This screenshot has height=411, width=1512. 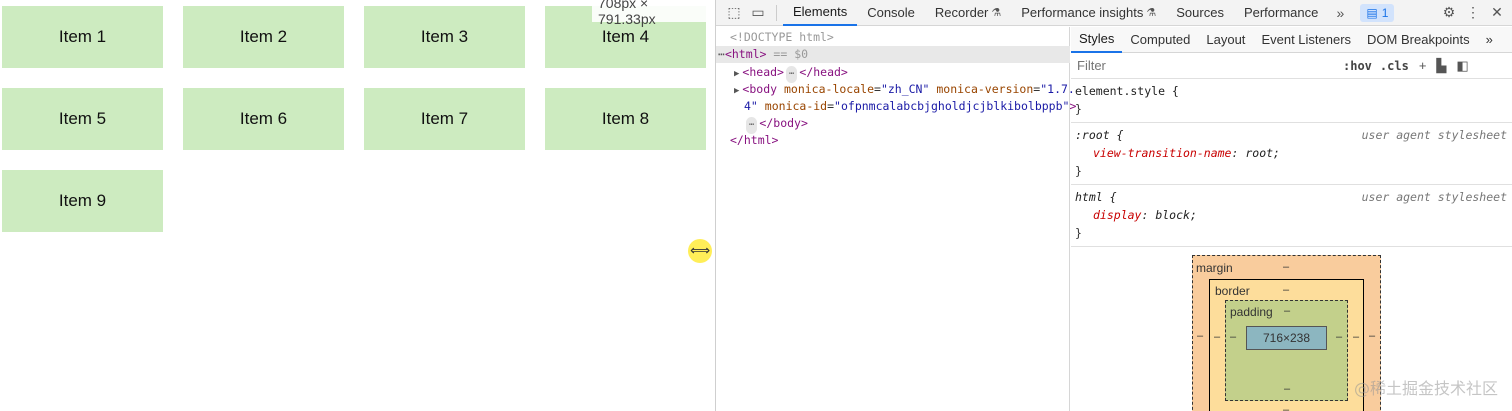 I want to click on style-property: display: block;, so click(x=1291, y=215).